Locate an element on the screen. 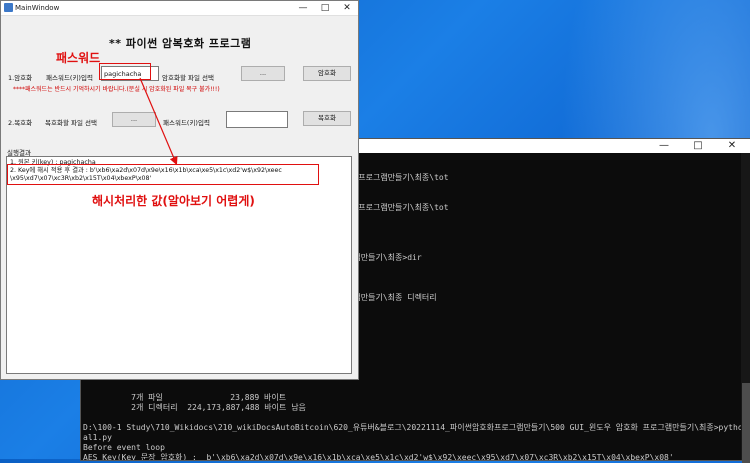 This screenshot has height=463, width=750. console-maximize-button: □ is located at coordinates (698, 146).